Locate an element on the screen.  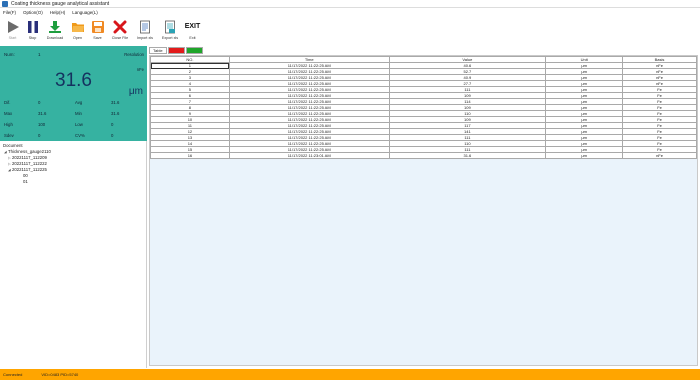
low-label: Low is located at coordinates (79, 124).